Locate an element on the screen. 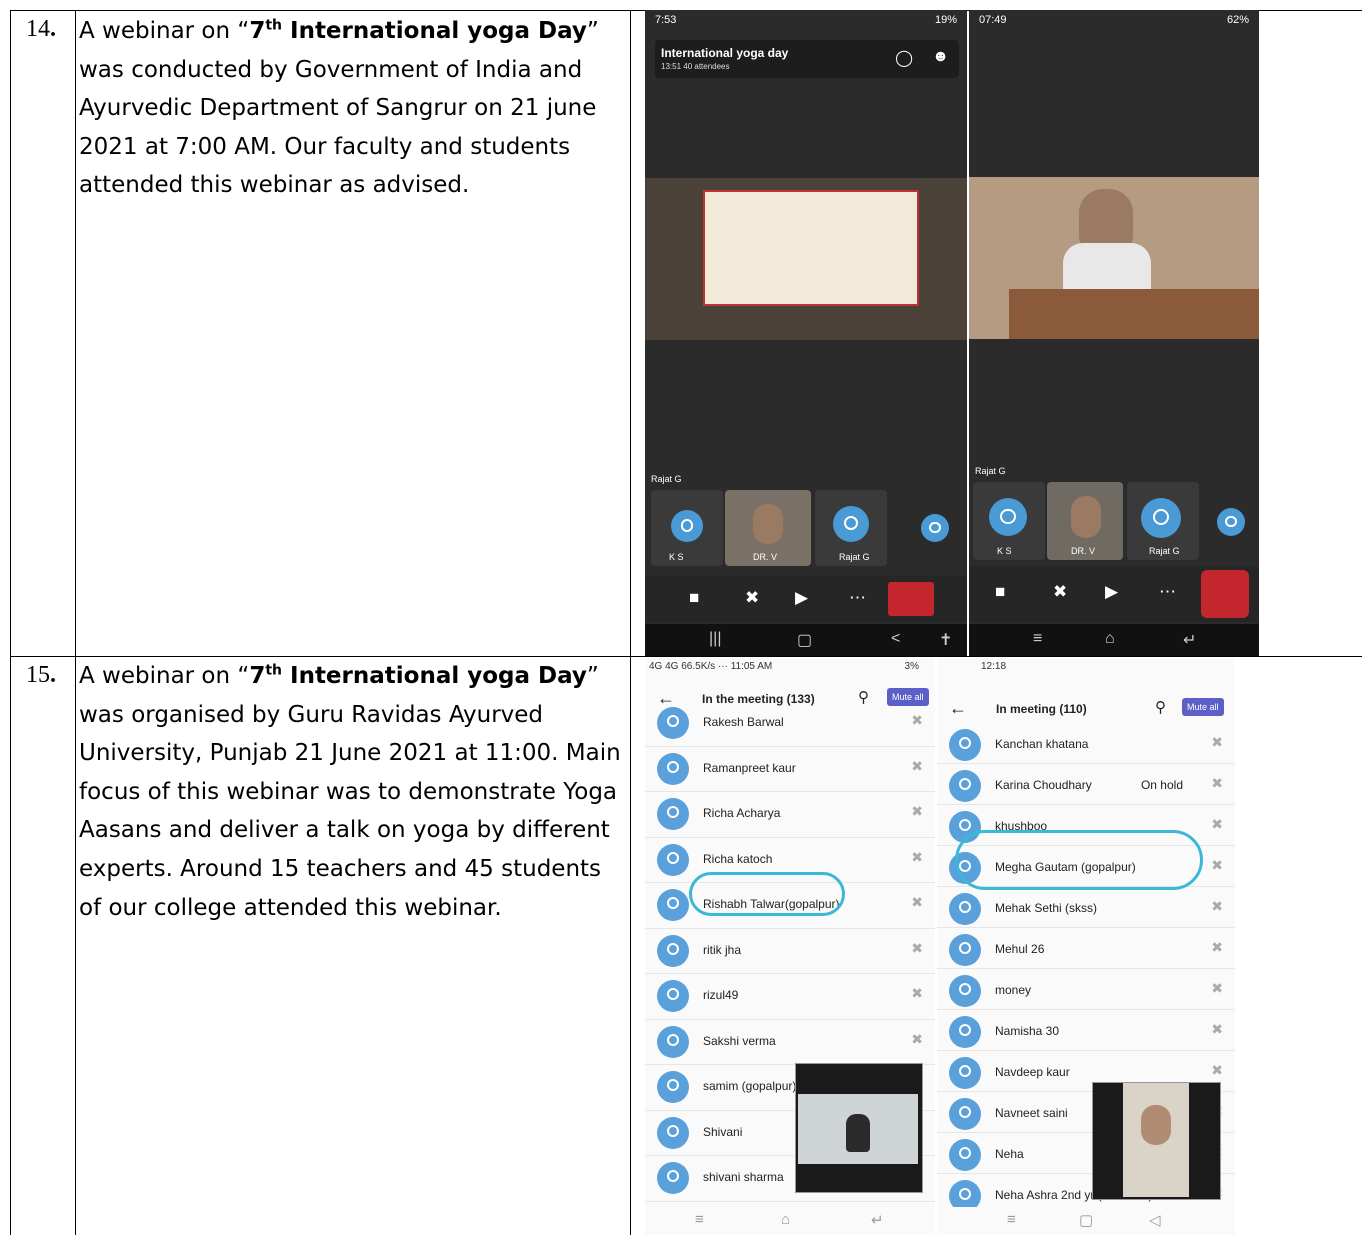  participant-name: Navdeep kaur is located at coordinates (1032, 1072).